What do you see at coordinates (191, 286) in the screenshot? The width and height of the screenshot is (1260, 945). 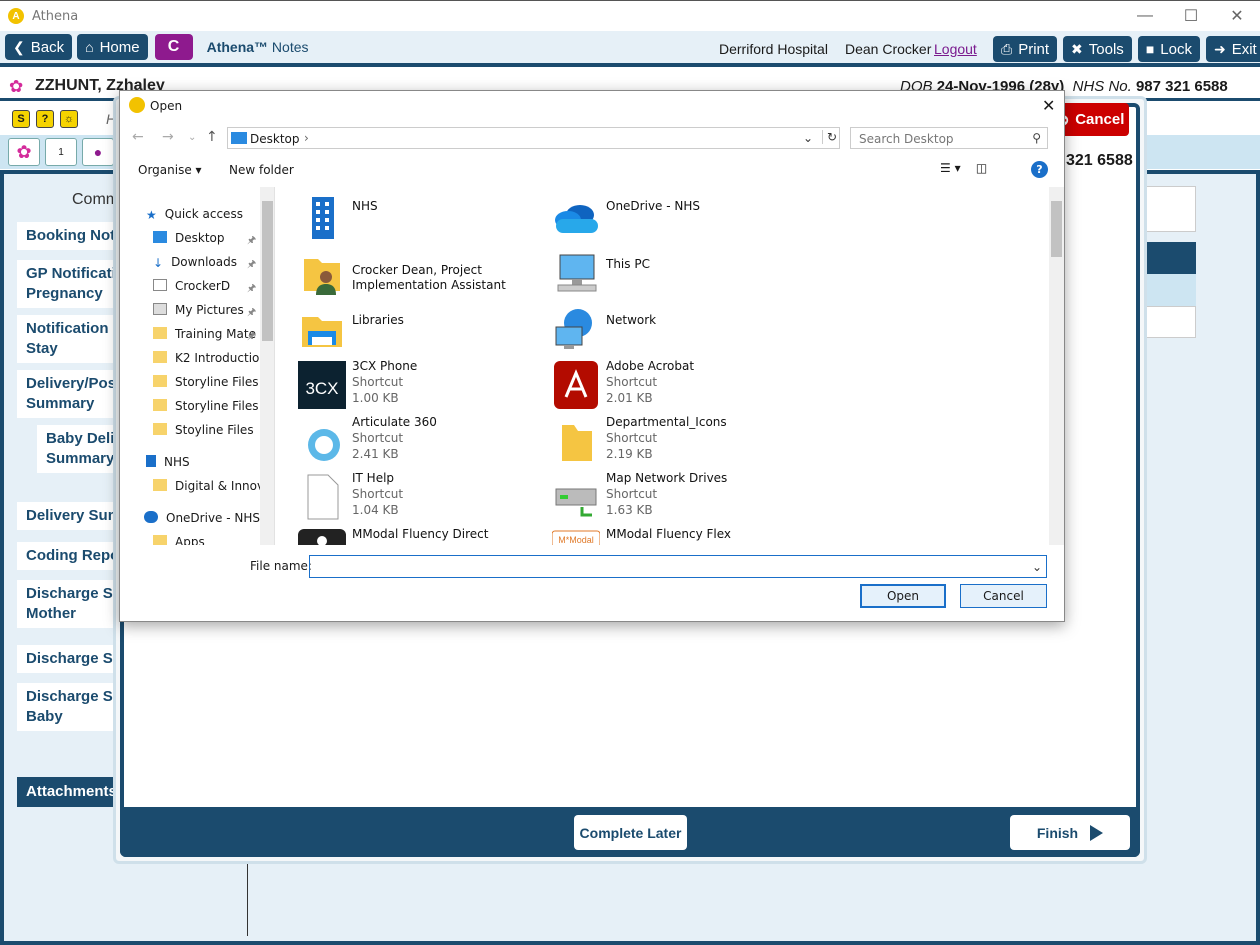 I see `nav-crockerd: CrockerD` at bounding box center [191, 286].